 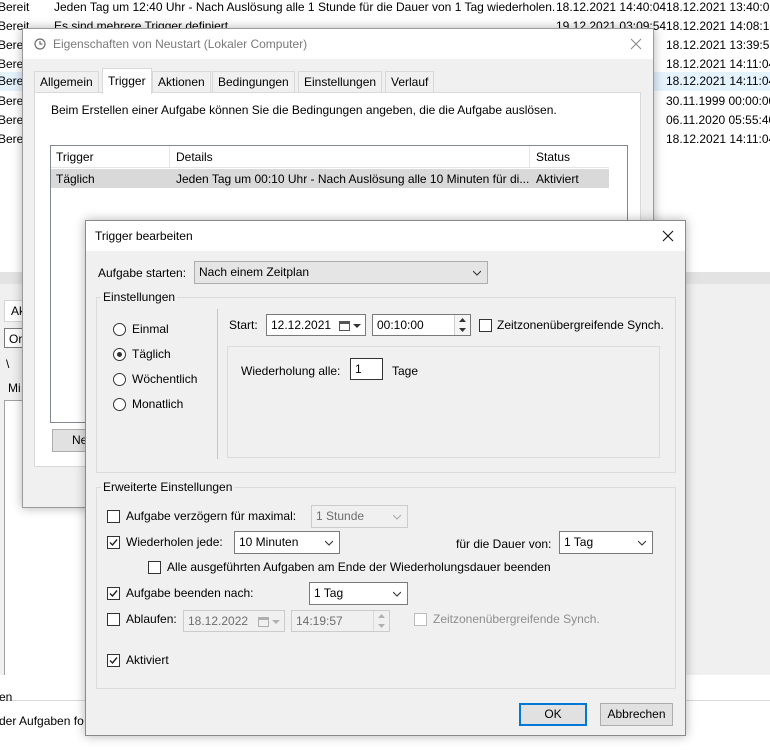 What do you see at coordinates (410, 81) in the screenshot?
I see `tab-verlauf: Verlauf` at bounding box center [410, 81].